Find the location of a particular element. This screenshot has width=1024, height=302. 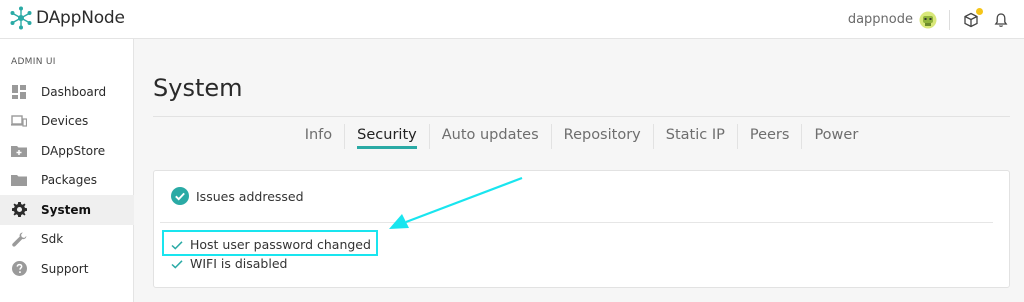

tab-static-ip: Static IP is located at coordinates (694, 136).